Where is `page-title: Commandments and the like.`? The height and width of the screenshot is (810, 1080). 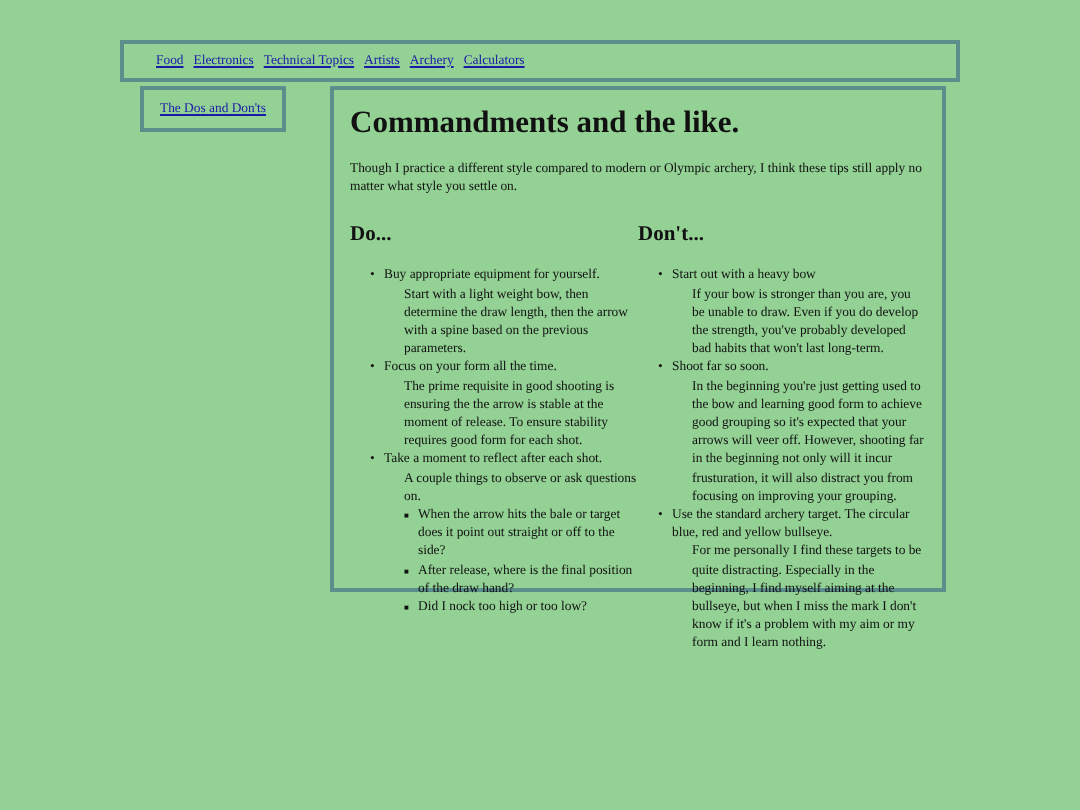
page-title: Commandments and the like. is located at coordinates (546, 124).